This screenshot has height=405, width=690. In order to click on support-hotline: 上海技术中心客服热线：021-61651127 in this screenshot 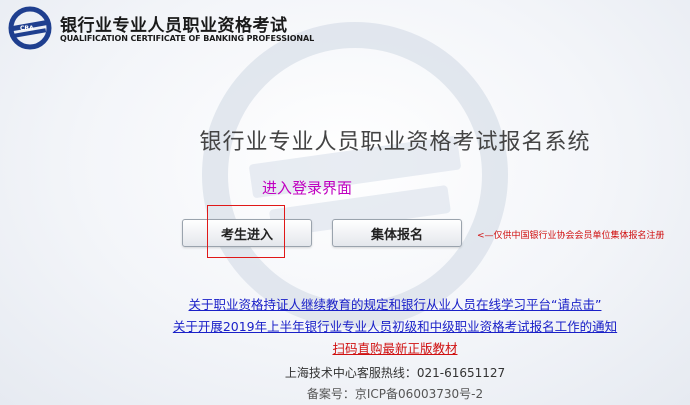, I will do `click(395, 373)`.